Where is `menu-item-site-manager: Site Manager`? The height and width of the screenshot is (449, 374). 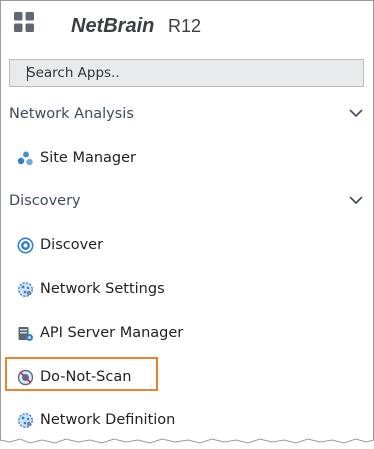
menu-item-site-manager: Site Manager is located at coordinates (187, 158).